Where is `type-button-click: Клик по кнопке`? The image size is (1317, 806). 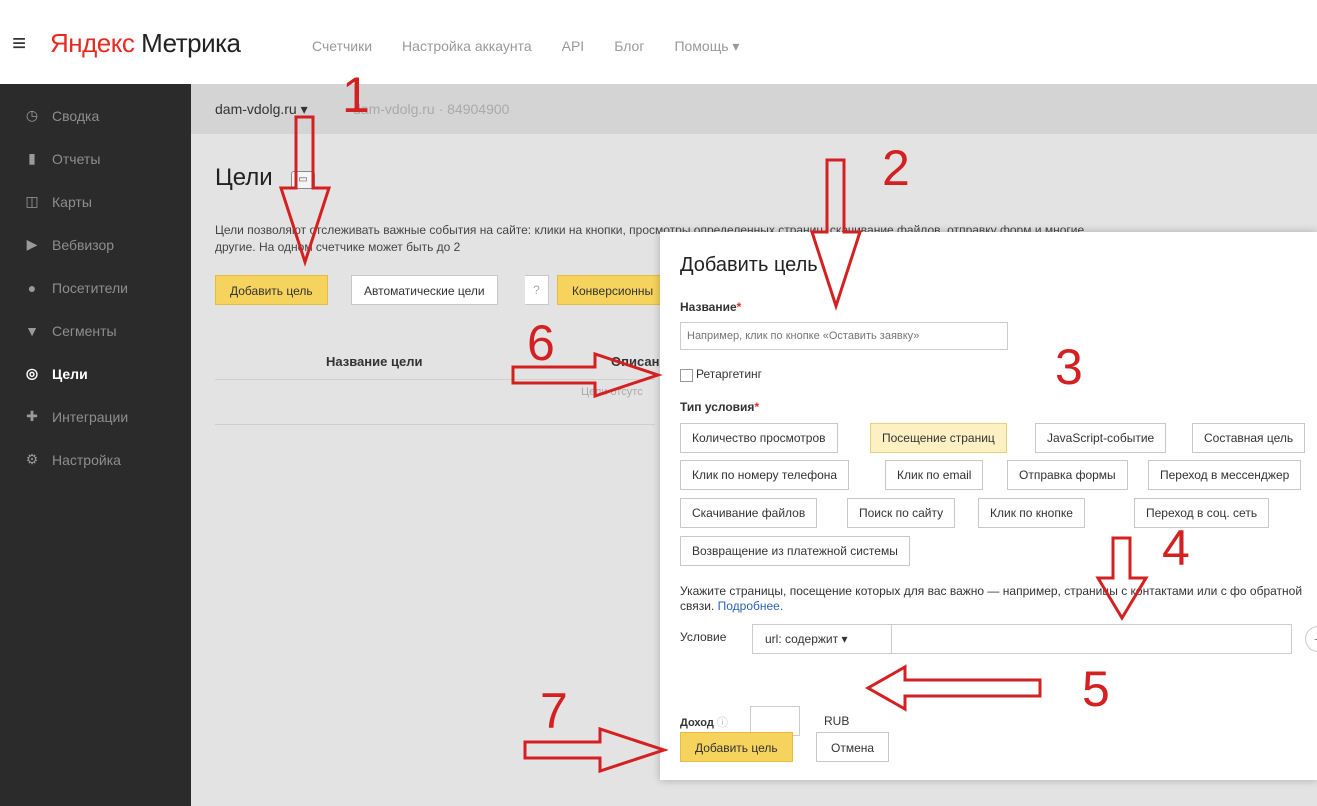 type-button-click: Клик по кнопке is located at coordinates (1031, 513).